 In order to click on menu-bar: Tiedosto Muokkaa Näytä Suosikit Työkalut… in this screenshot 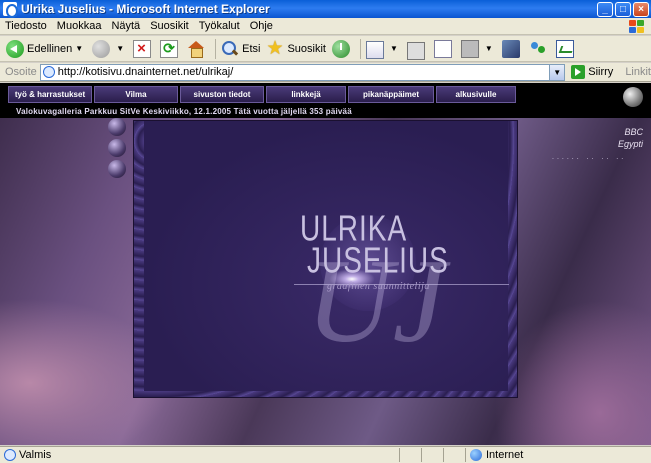, I will do `click(325, 26)`.